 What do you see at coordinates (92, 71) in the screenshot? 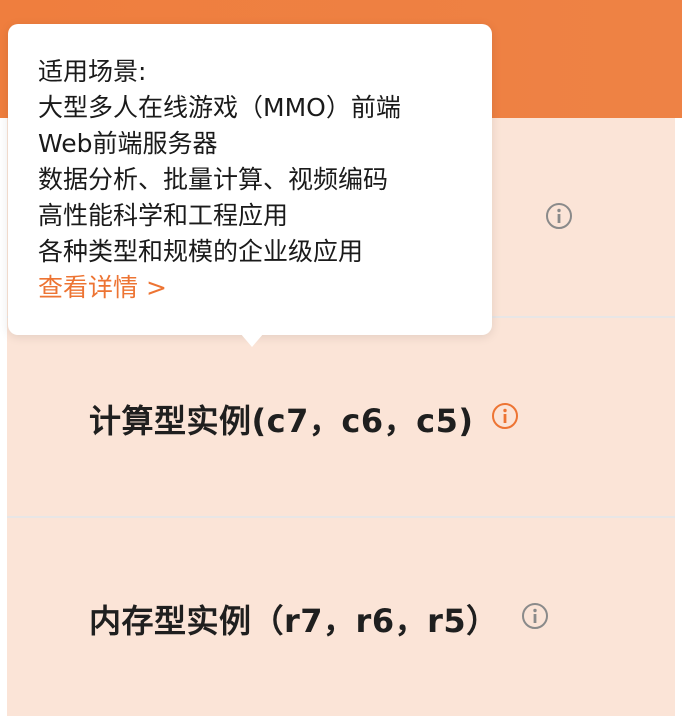
I see `tooltip-heading: 适用场景:` at bounding box center [92, 71].